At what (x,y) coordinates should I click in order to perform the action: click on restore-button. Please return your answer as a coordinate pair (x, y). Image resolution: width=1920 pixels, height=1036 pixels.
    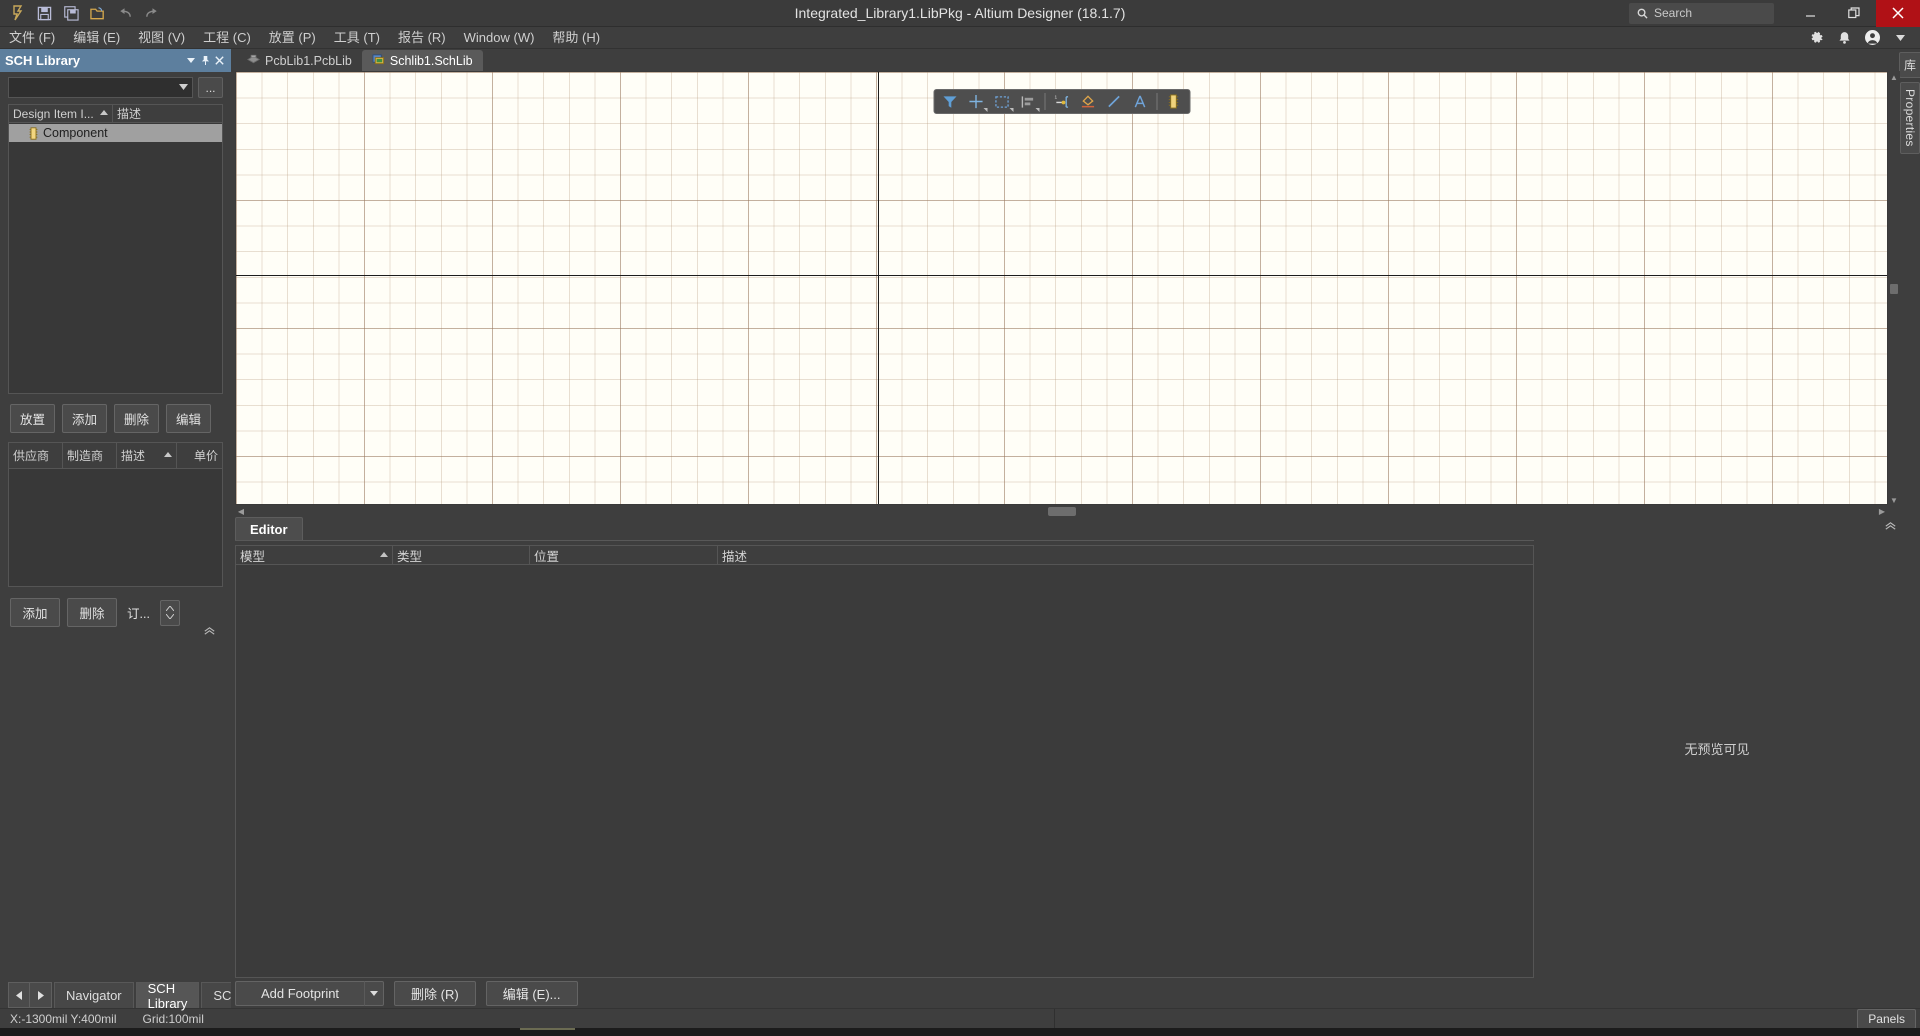
    Looking at the image, I should click on (1854, 13).